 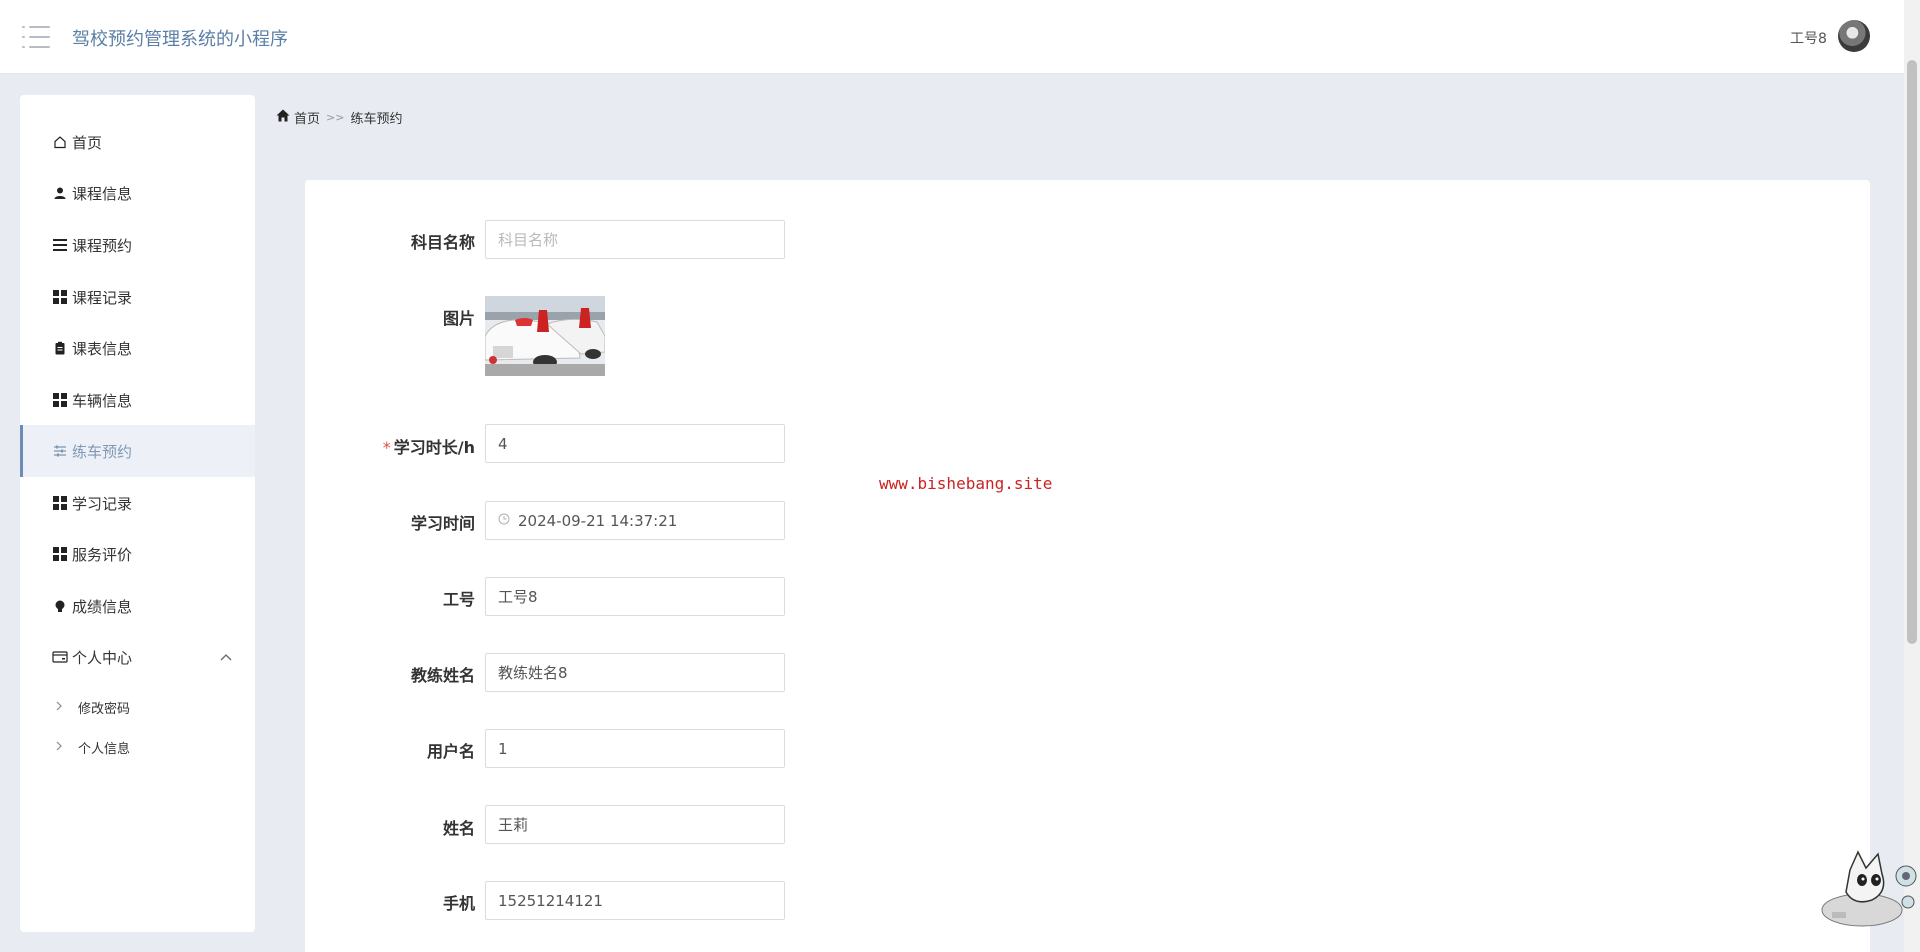 I want to click on sidebar-item-label: 成绩信息, so click(x=102, y=606).